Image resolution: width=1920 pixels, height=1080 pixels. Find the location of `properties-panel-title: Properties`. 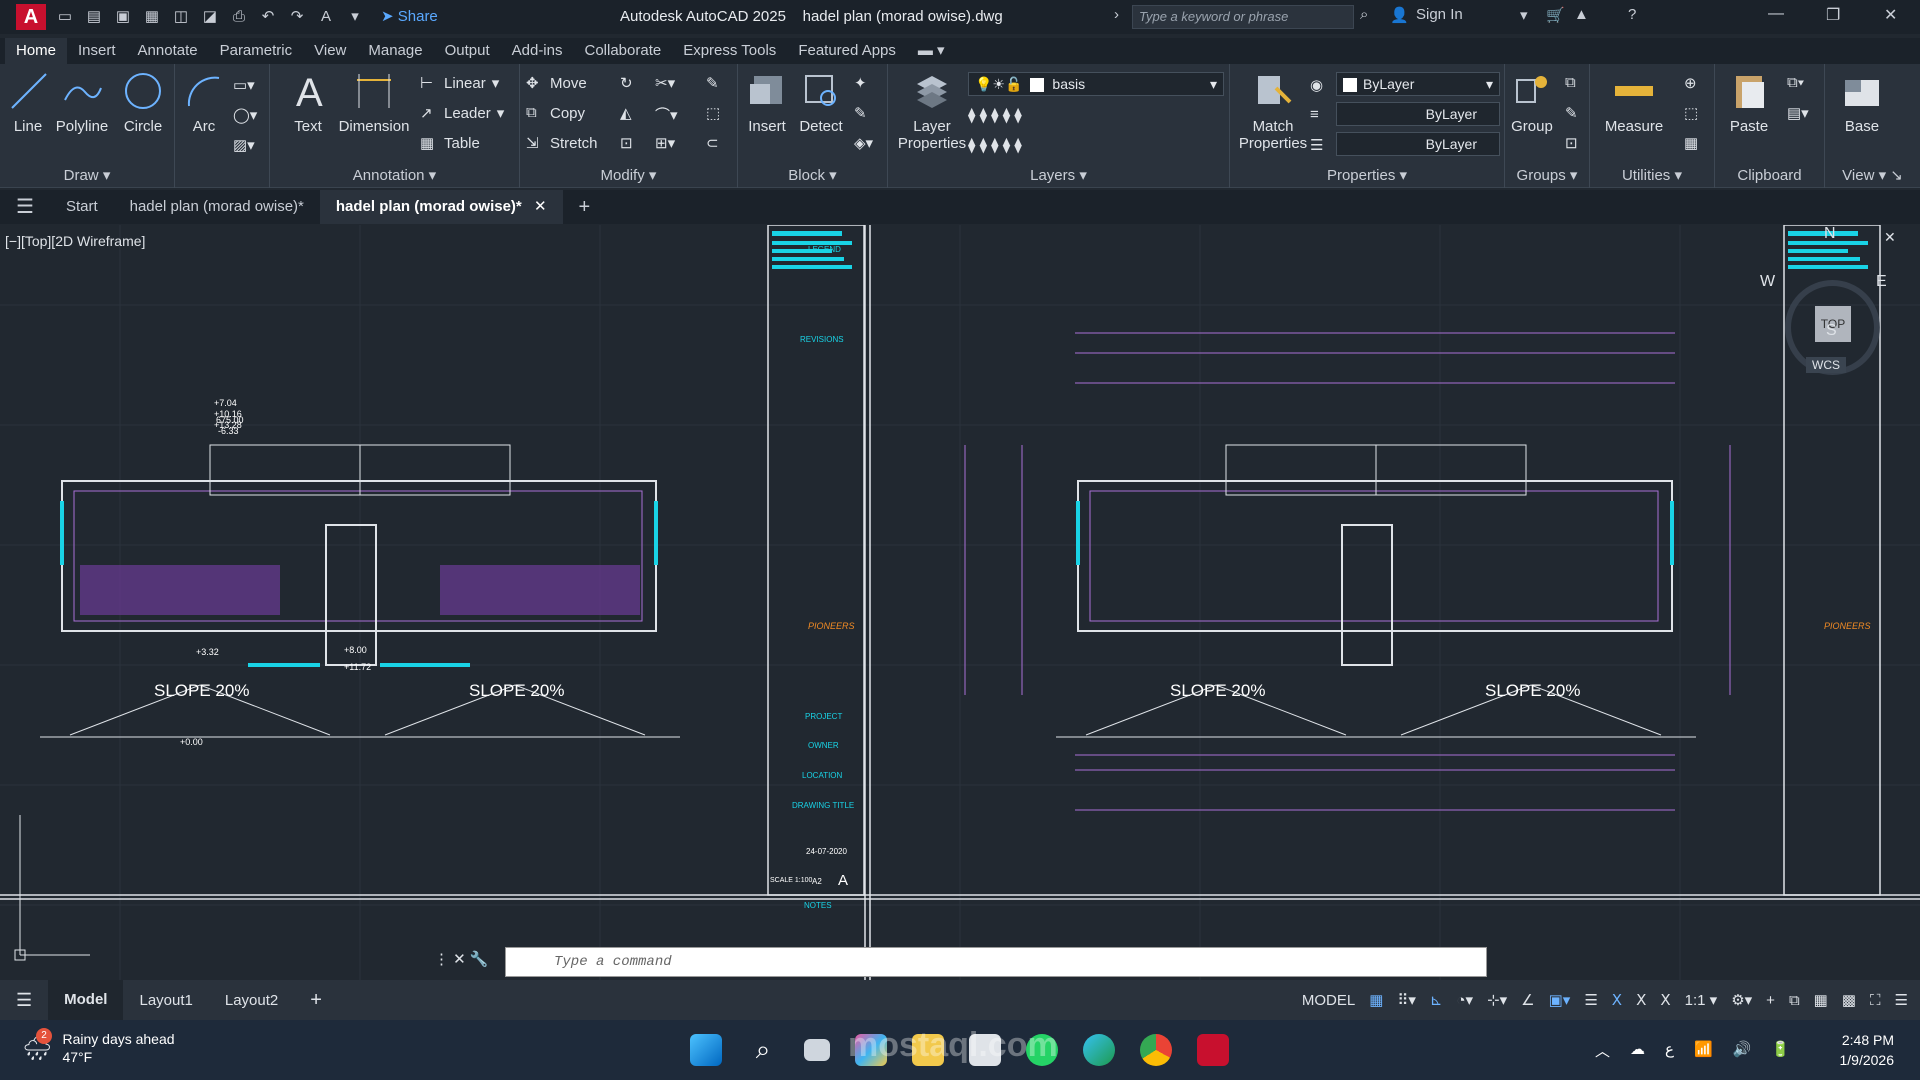

properties-panel-title: Properties is located at coordinates (1361, 175).